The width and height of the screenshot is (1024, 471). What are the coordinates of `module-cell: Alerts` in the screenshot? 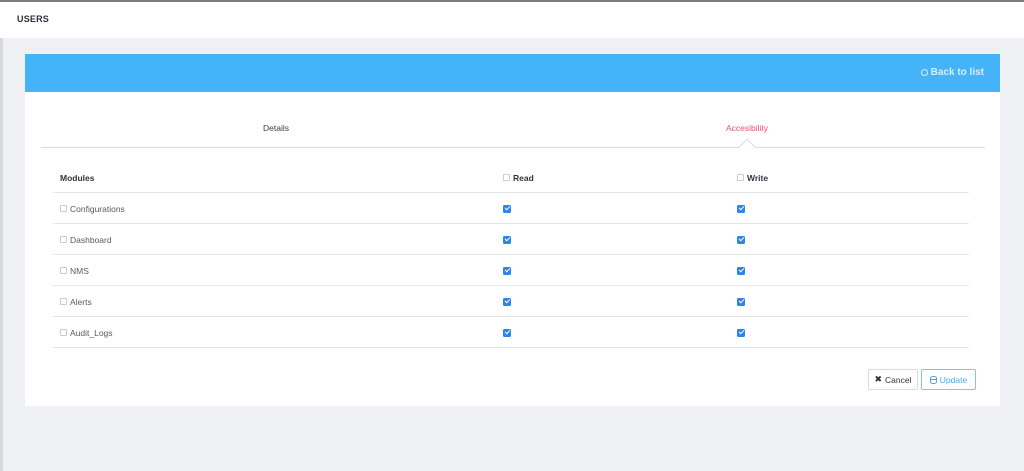 It's located at (76, 301).